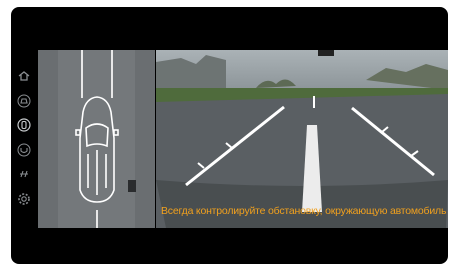 The height and width of the screenshot is (271, 449). I want to click on top-view-button, so click(24, 125).